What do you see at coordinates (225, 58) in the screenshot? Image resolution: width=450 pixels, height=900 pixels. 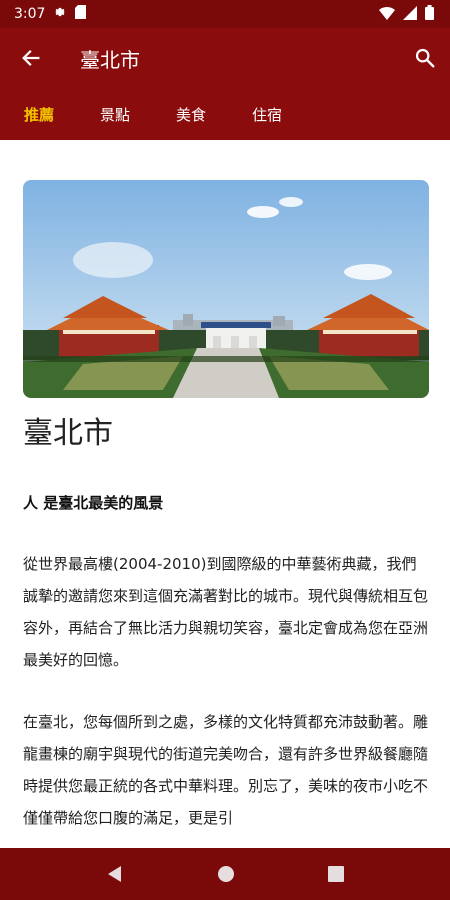 I see `app-bar: 臺北市` at bounding box center [225, 58].